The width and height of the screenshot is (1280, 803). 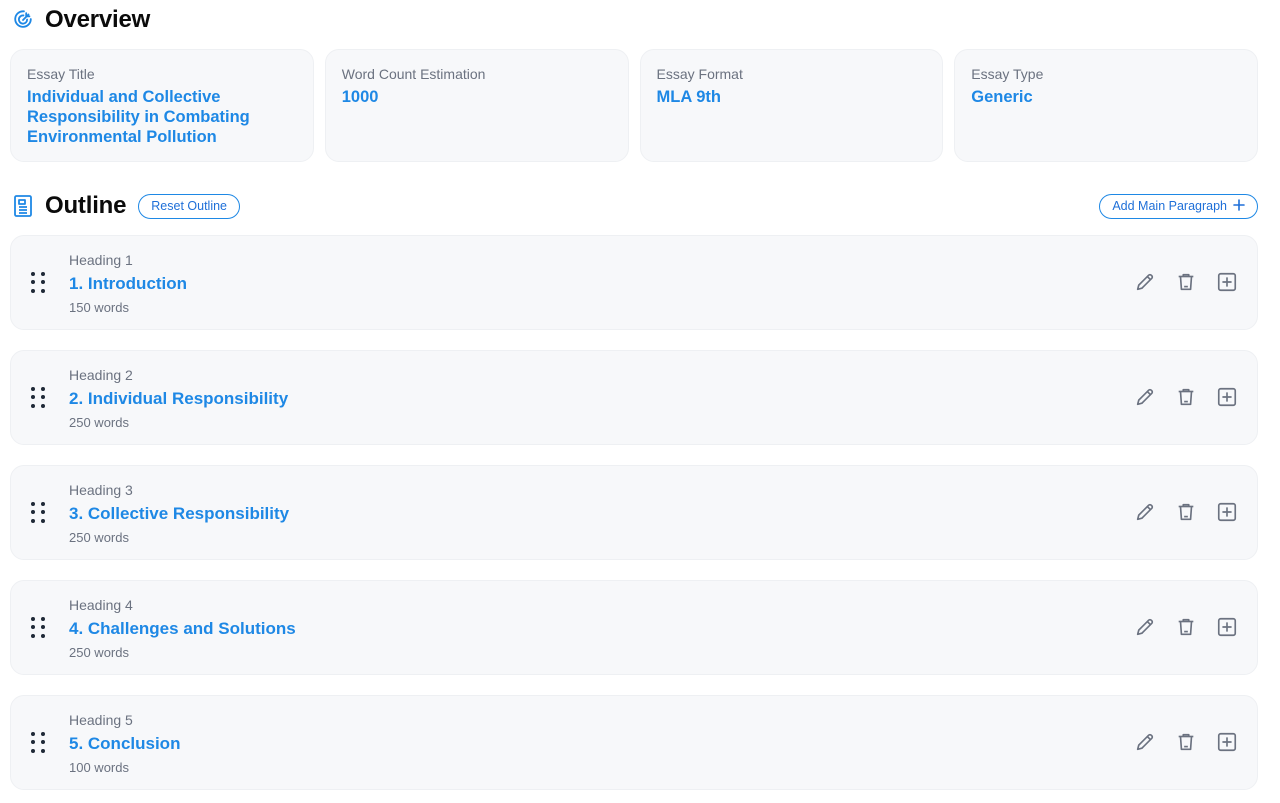 What do you see at coordinates (791, 105) in the screenshot?
I see `essay-format-card: Essay Format MLA 9th` at bounding box center [791, 105].